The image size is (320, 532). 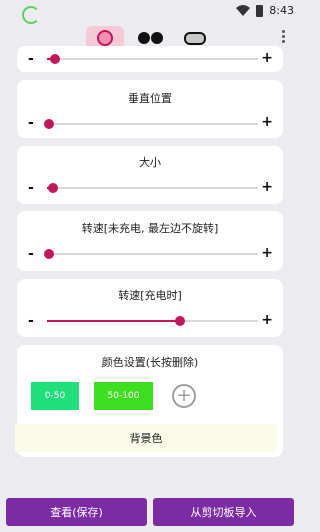 I want to click on slider-title: 转速[充电时], so click(x=150, y=295).